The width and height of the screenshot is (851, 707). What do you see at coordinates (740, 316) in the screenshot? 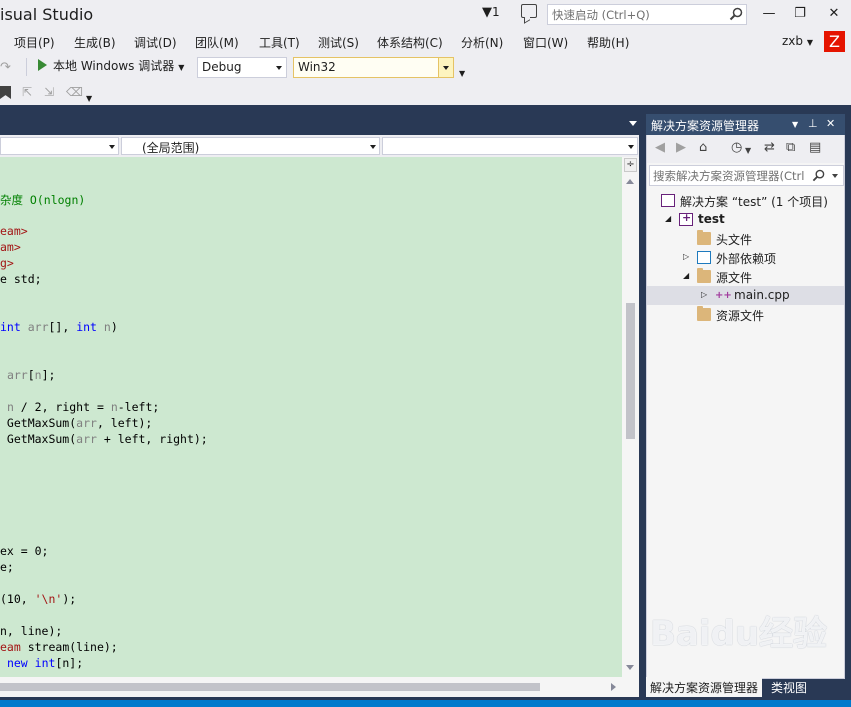
I see `tree-item-label: 资源文件` at bounding box center [740, 316].